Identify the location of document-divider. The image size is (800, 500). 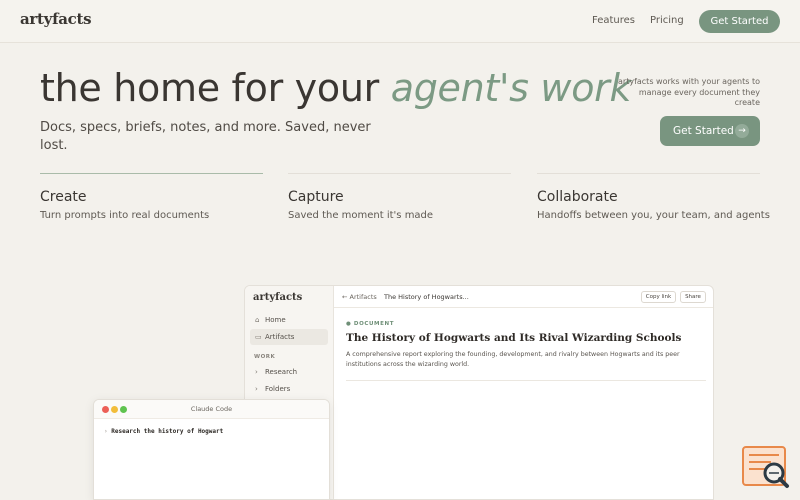
(526, 380).